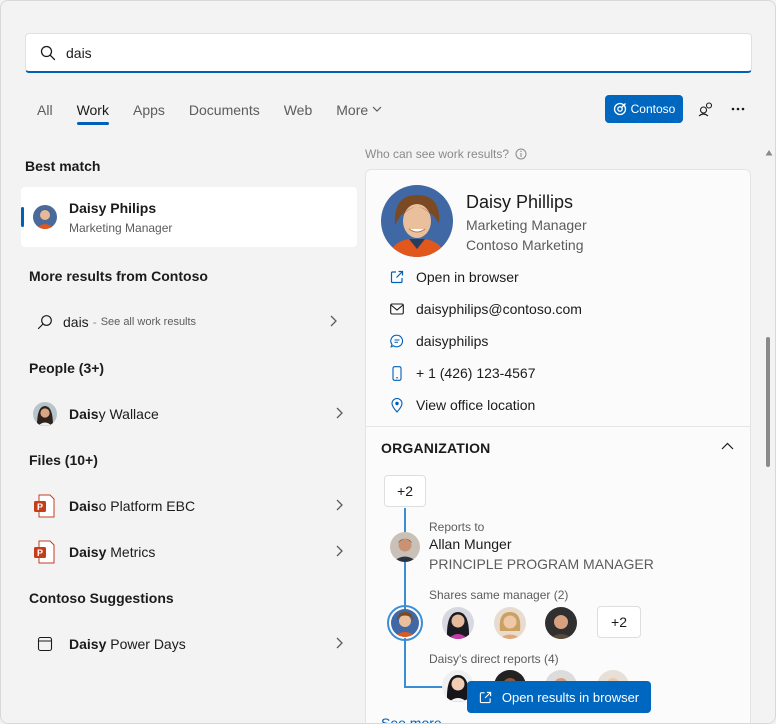 This screenshot has height=724, width=776. What do you see at coordinates (377, 109) in the screenshot?
I see `chevron-down-icon` at bounding box center [377, 109].